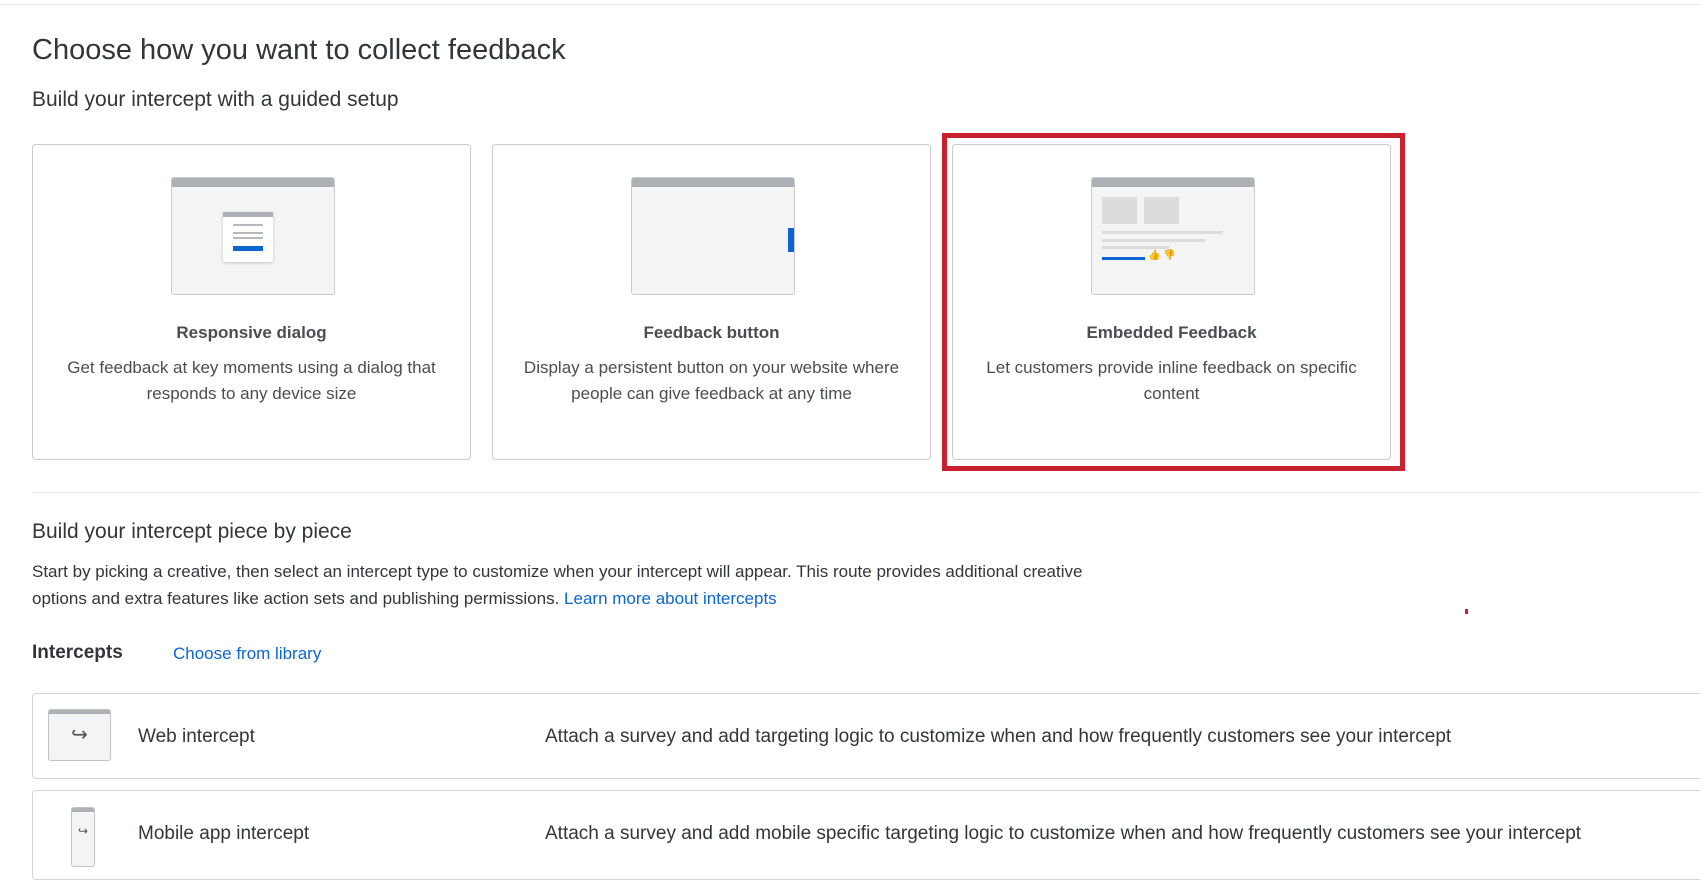 The image size is (1700, 880). Describe the element at coordinates (192, 531) in the screenshot. I see `piece-by-piece-heading: Build your intercept piece by piece` at that location.